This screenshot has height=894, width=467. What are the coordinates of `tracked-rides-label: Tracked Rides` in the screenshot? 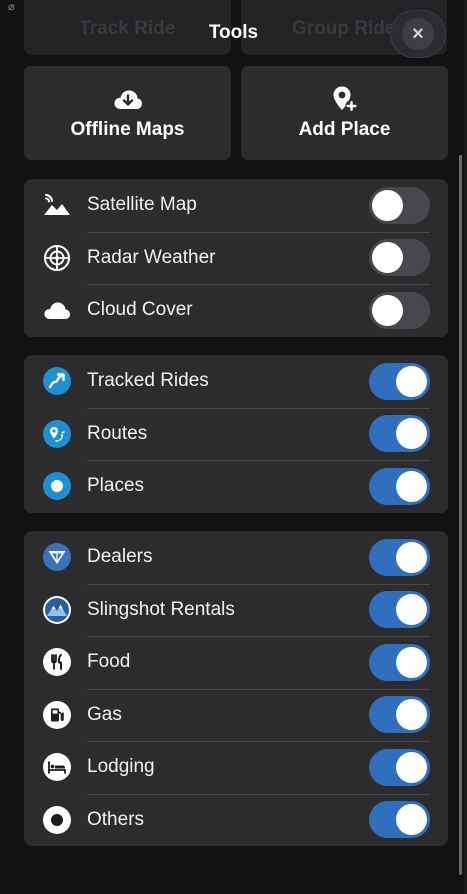 It's located at (148, 381).